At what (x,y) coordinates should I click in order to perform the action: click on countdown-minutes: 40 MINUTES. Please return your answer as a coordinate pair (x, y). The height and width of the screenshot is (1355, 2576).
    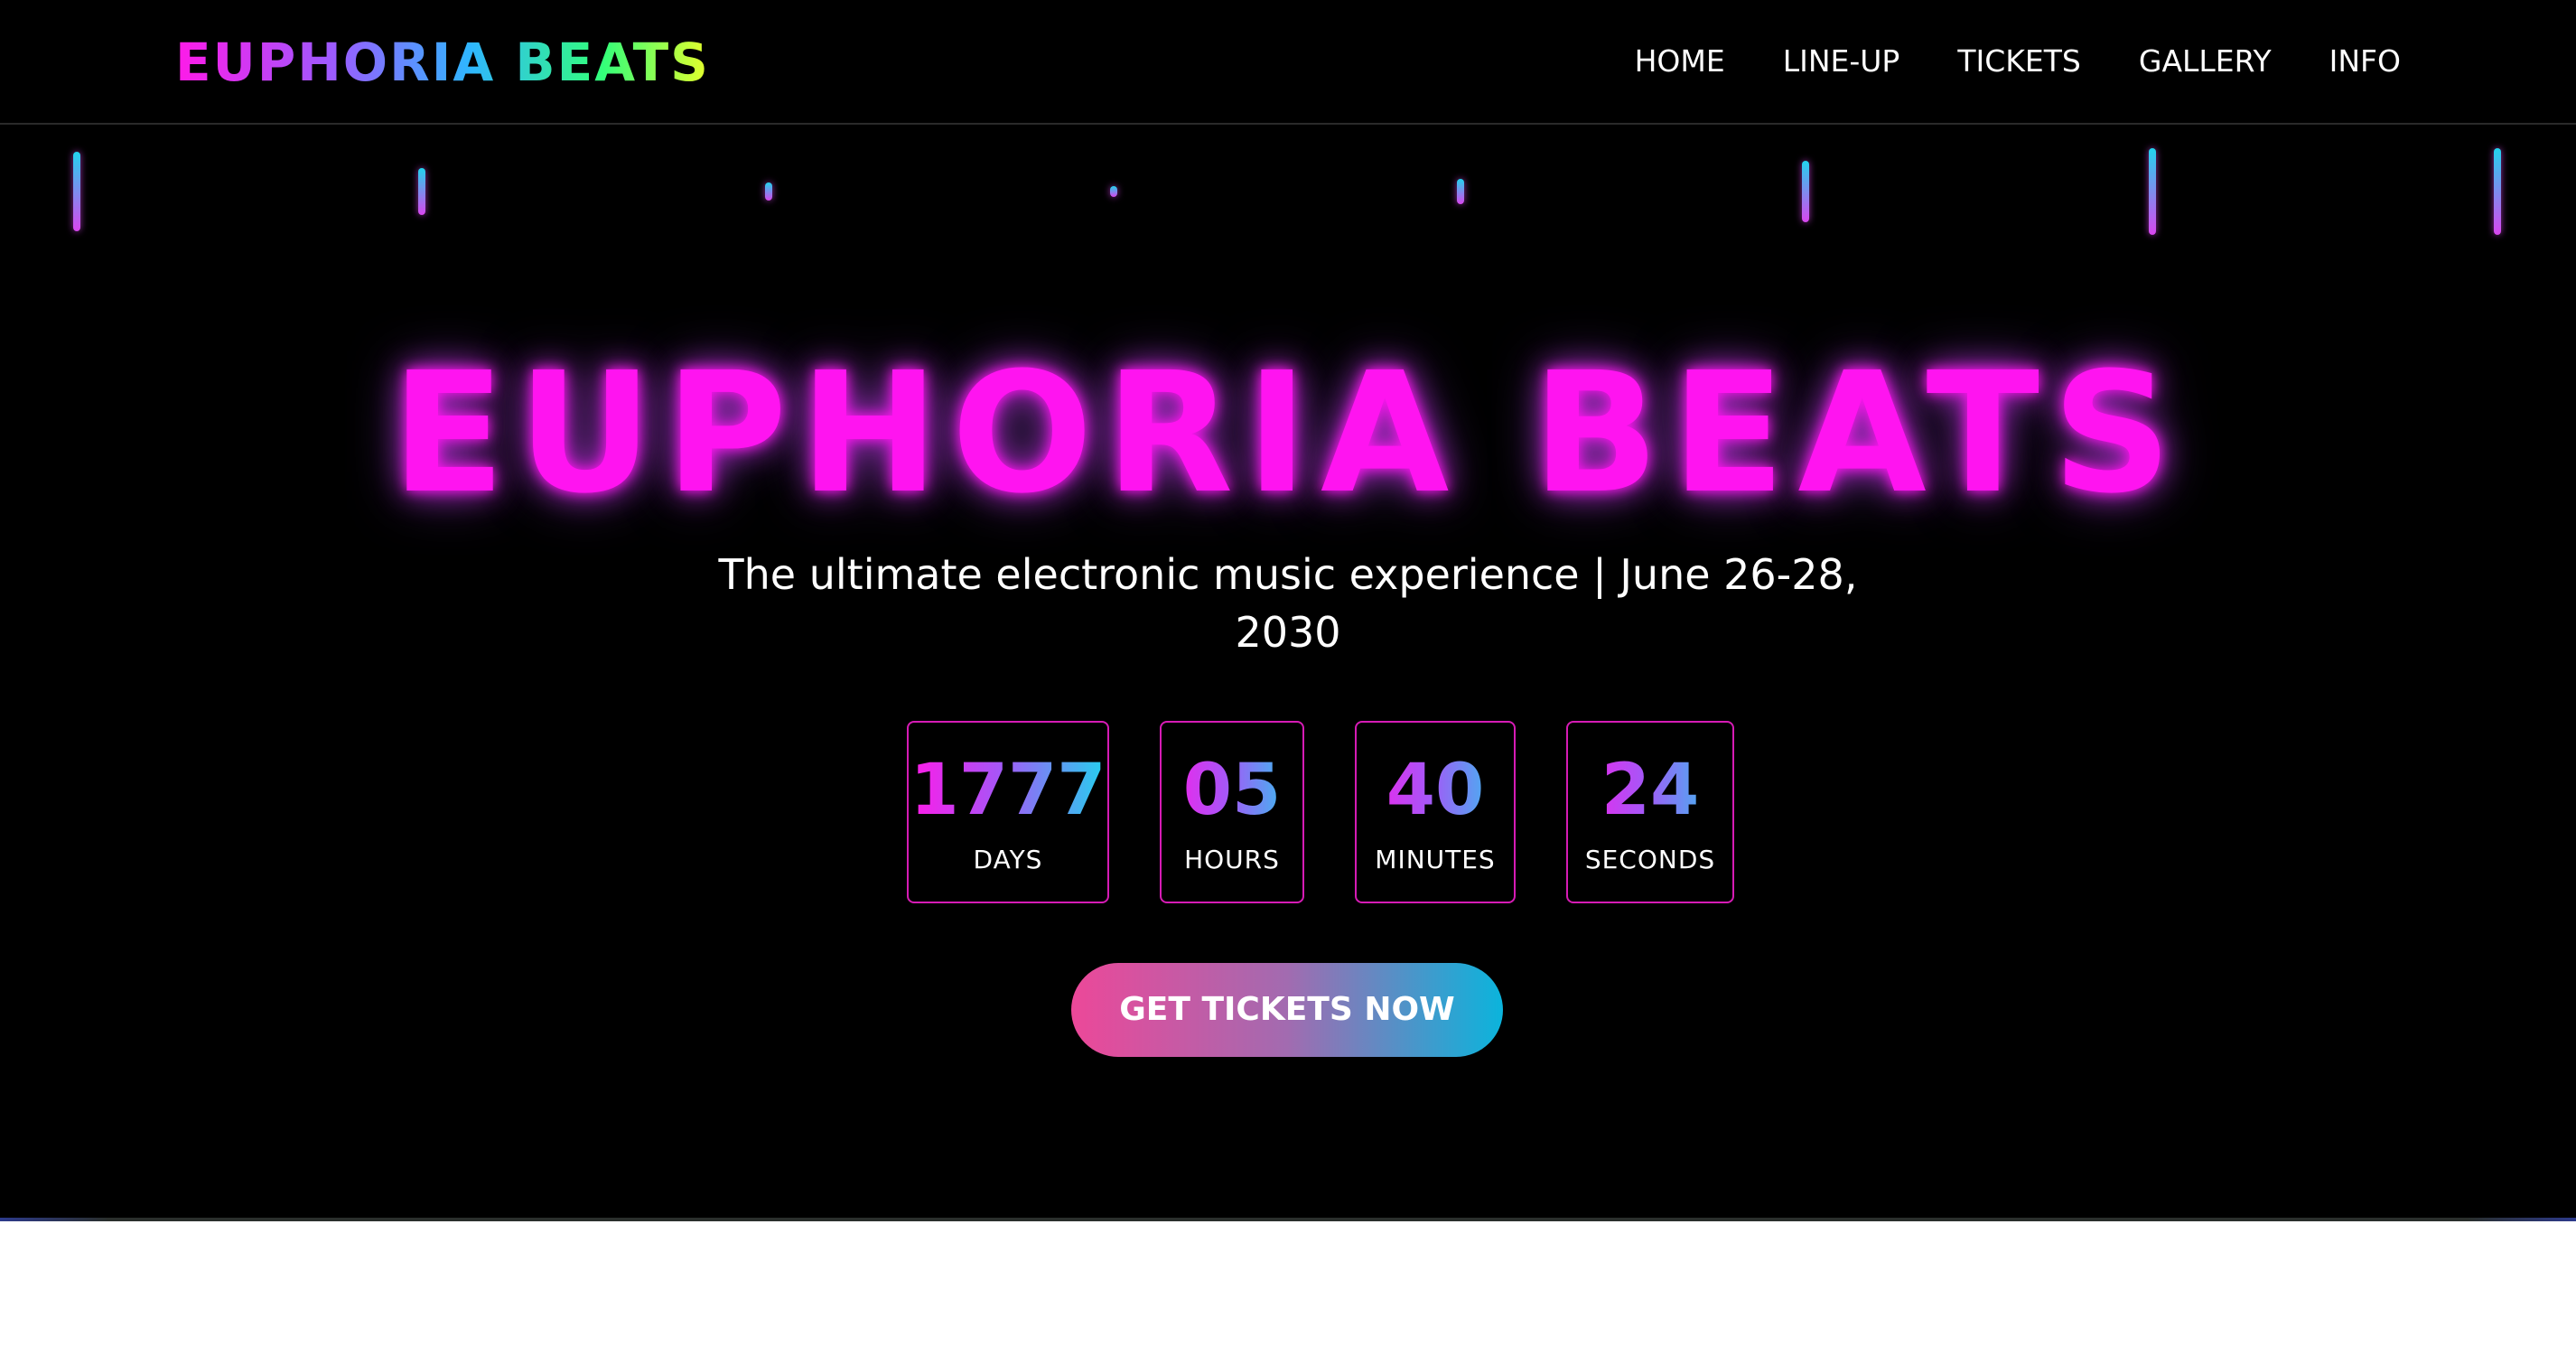
    Looking at the image, I should click on (1435, 812).